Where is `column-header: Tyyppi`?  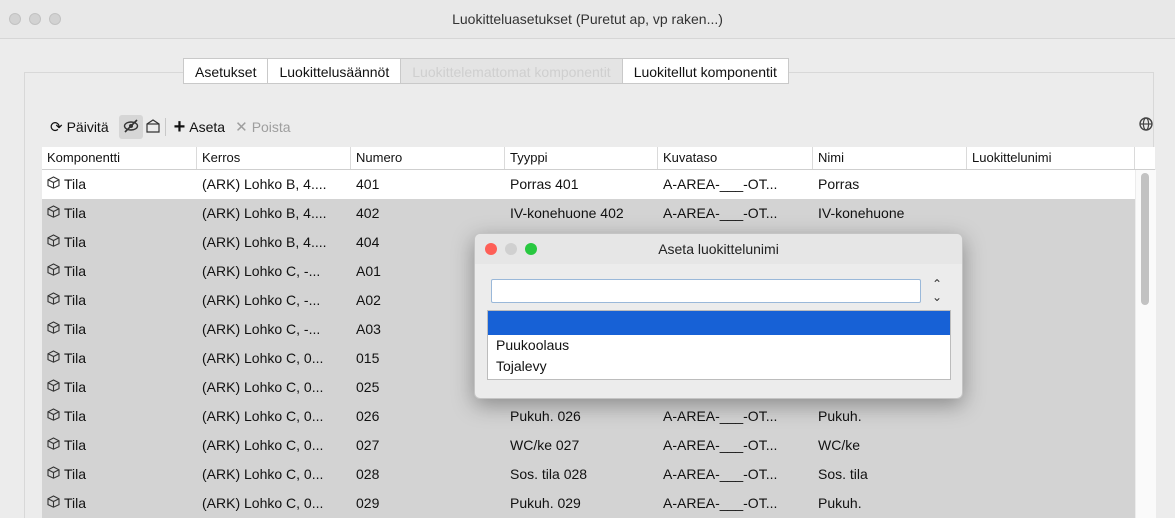 column-header: Tyyppi is located at coordinates (581, 158).